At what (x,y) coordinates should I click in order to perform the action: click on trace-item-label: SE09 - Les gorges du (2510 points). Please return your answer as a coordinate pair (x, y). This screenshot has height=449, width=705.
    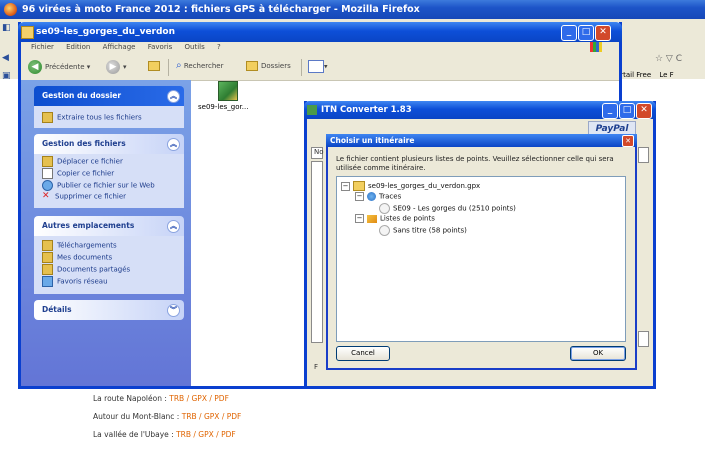
    Looking at the image, I should click on (454, 208).